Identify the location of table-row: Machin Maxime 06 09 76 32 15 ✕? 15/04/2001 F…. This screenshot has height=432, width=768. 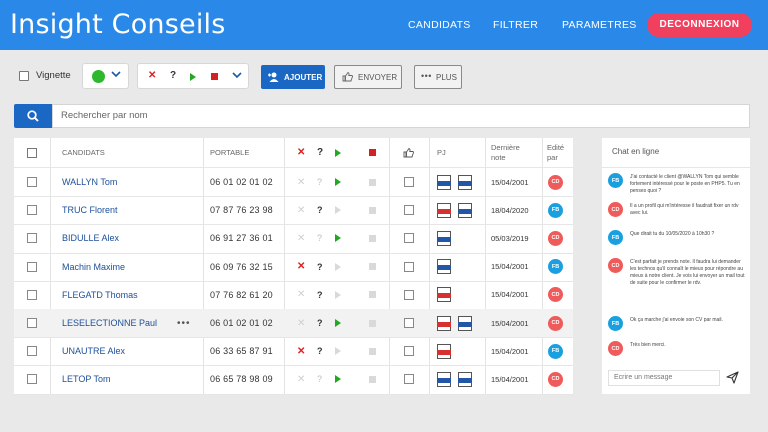
(293, 267).